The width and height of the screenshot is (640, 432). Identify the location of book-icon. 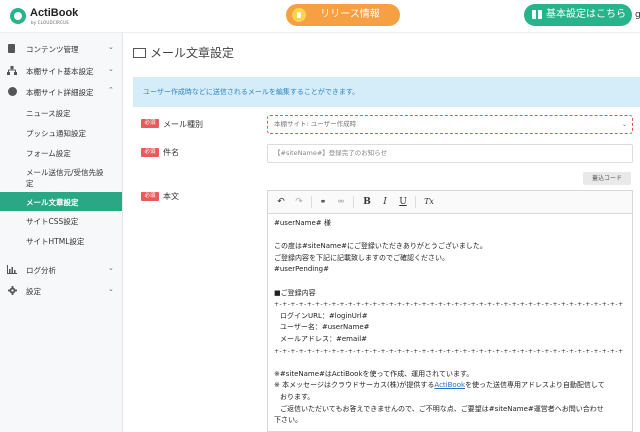
(537, 14).